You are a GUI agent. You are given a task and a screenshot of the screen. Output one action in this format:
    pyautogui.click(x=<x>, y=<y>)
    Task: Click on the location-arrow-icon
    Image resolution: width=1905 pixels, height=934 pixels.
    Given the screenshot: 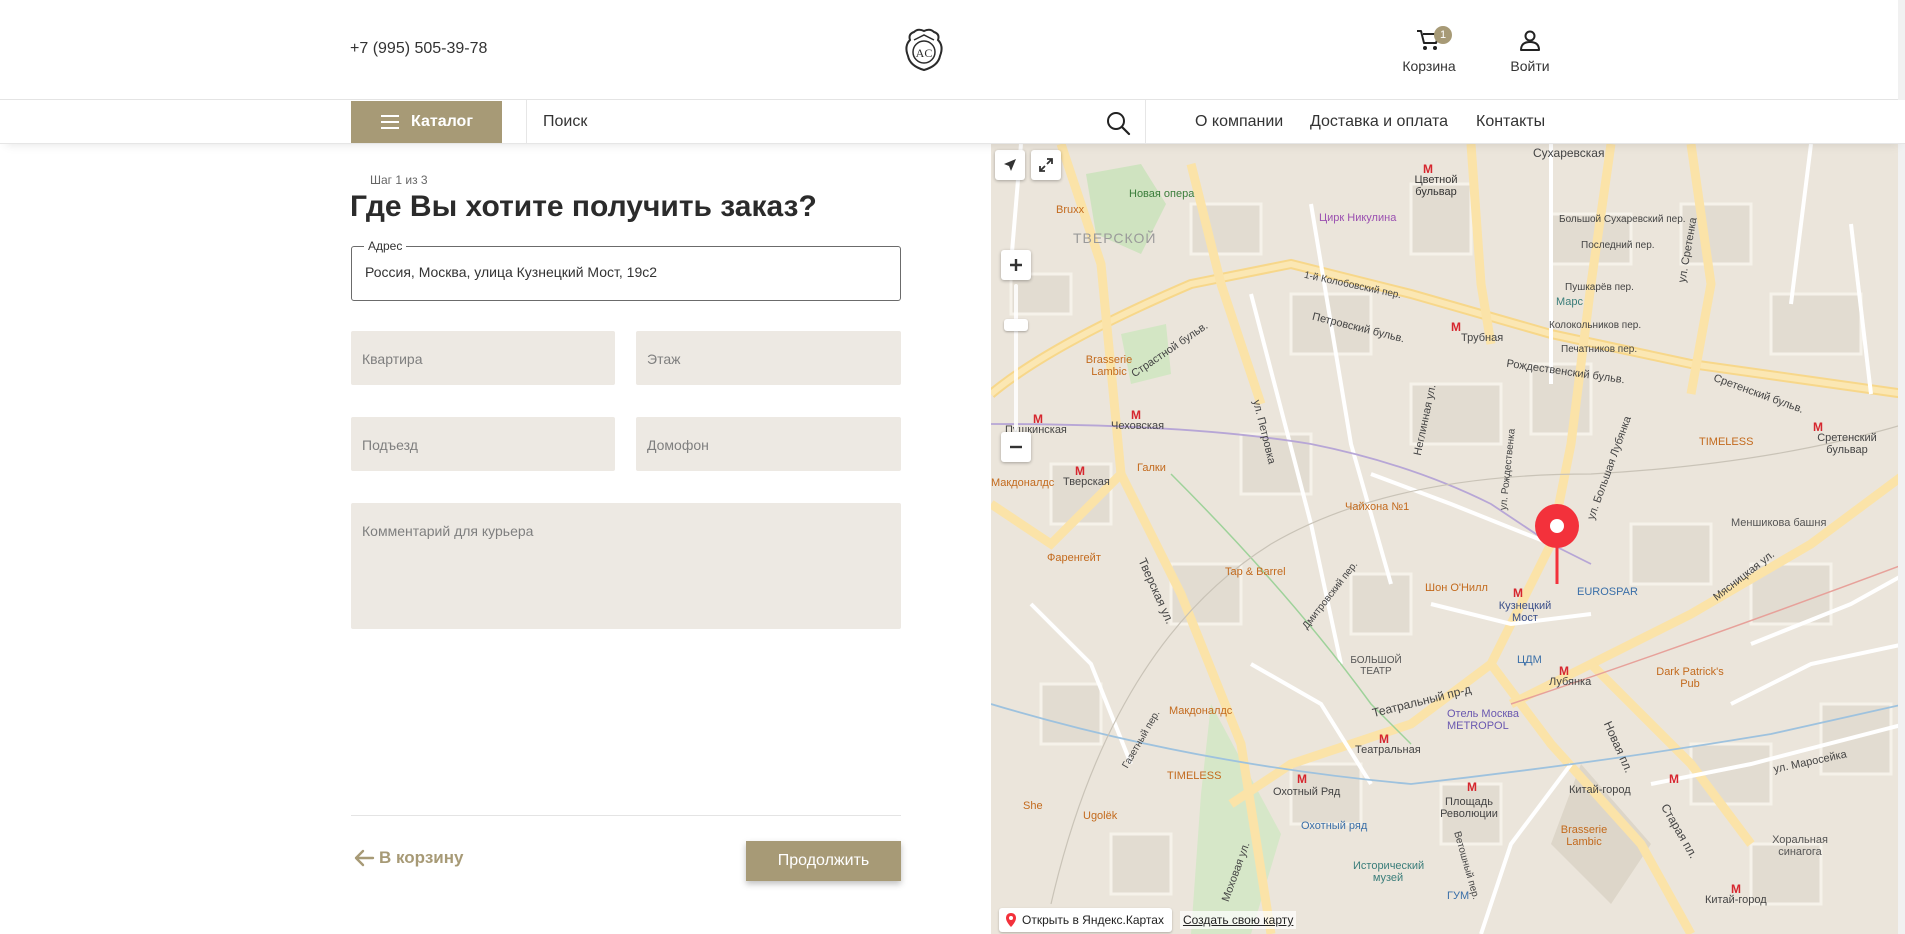 What is the action you would take?
    pyautogui.click(x=1010, y=165)
    